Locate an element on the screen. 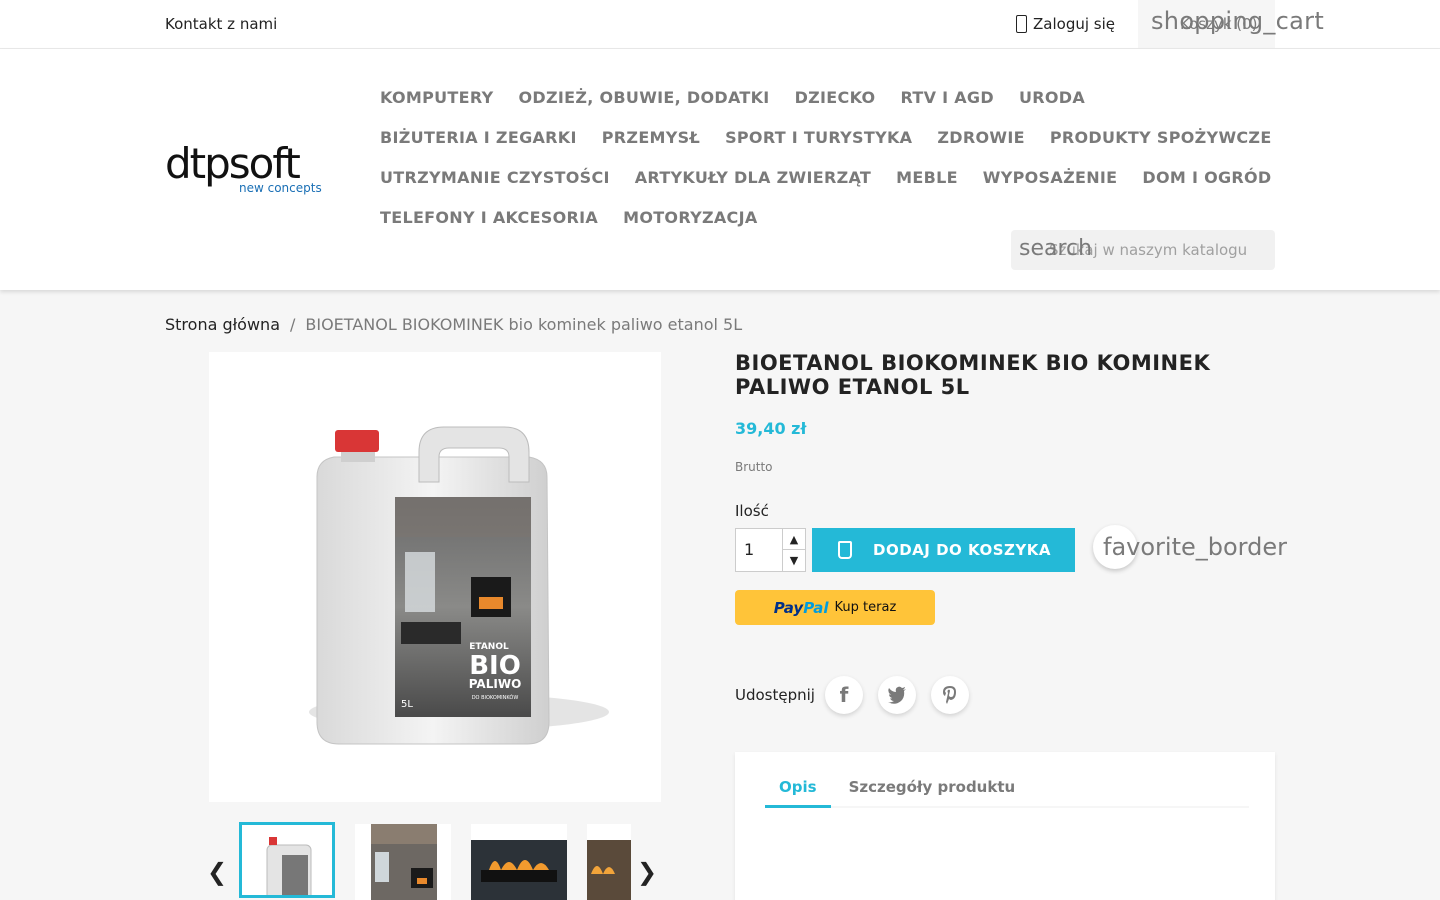 The width and height of the screenshot is (1440, 900). add-to-cart-label: DODAJ DO KOSZYKA is located at coordinates (962, 550).